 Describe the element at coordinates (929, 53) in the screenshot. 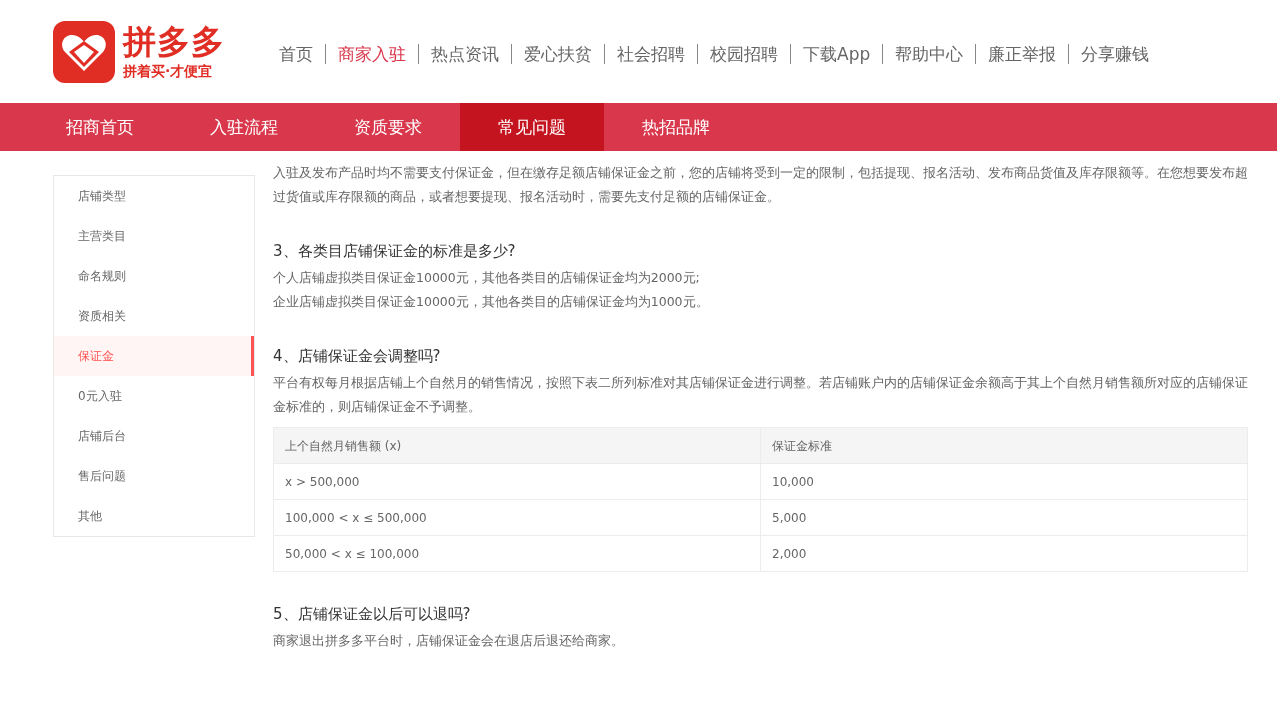

I see `nav-link: 帮助中心` at that location.